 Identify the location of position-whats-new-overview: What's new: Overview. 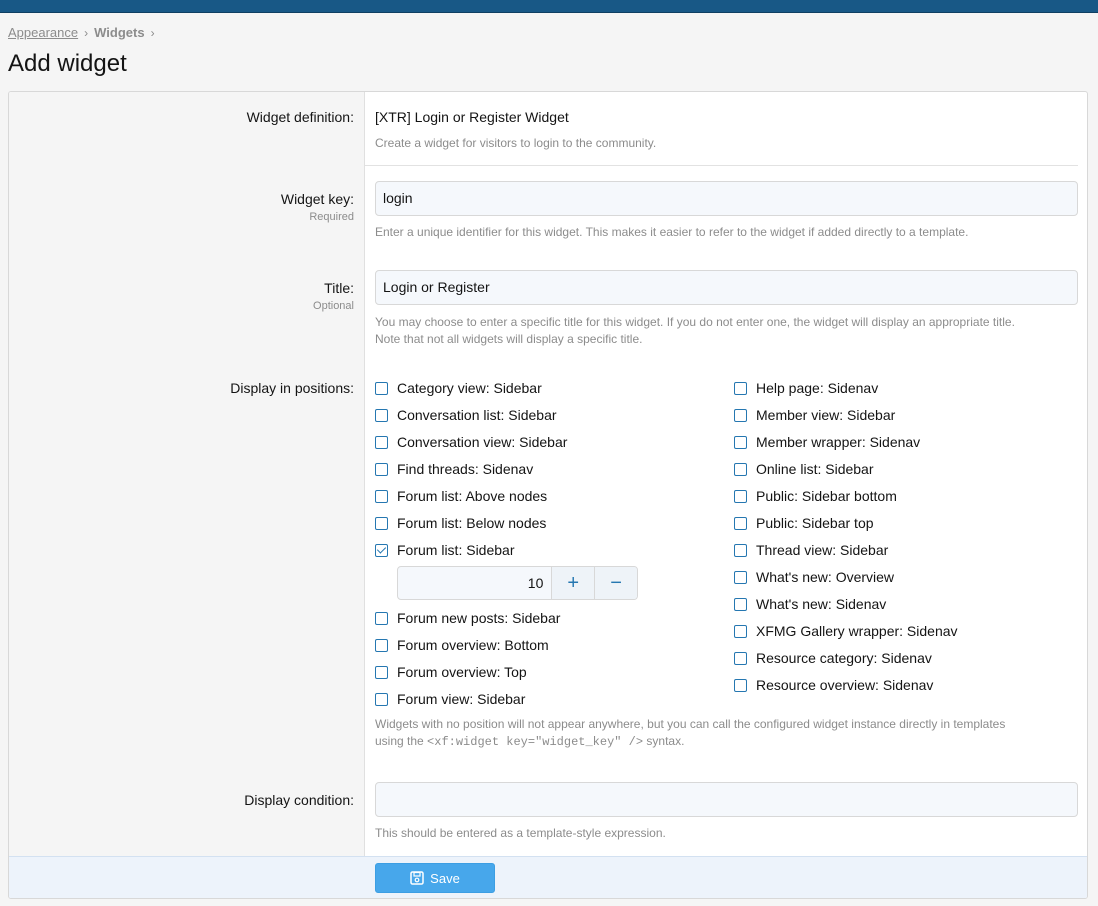
(814, 577).